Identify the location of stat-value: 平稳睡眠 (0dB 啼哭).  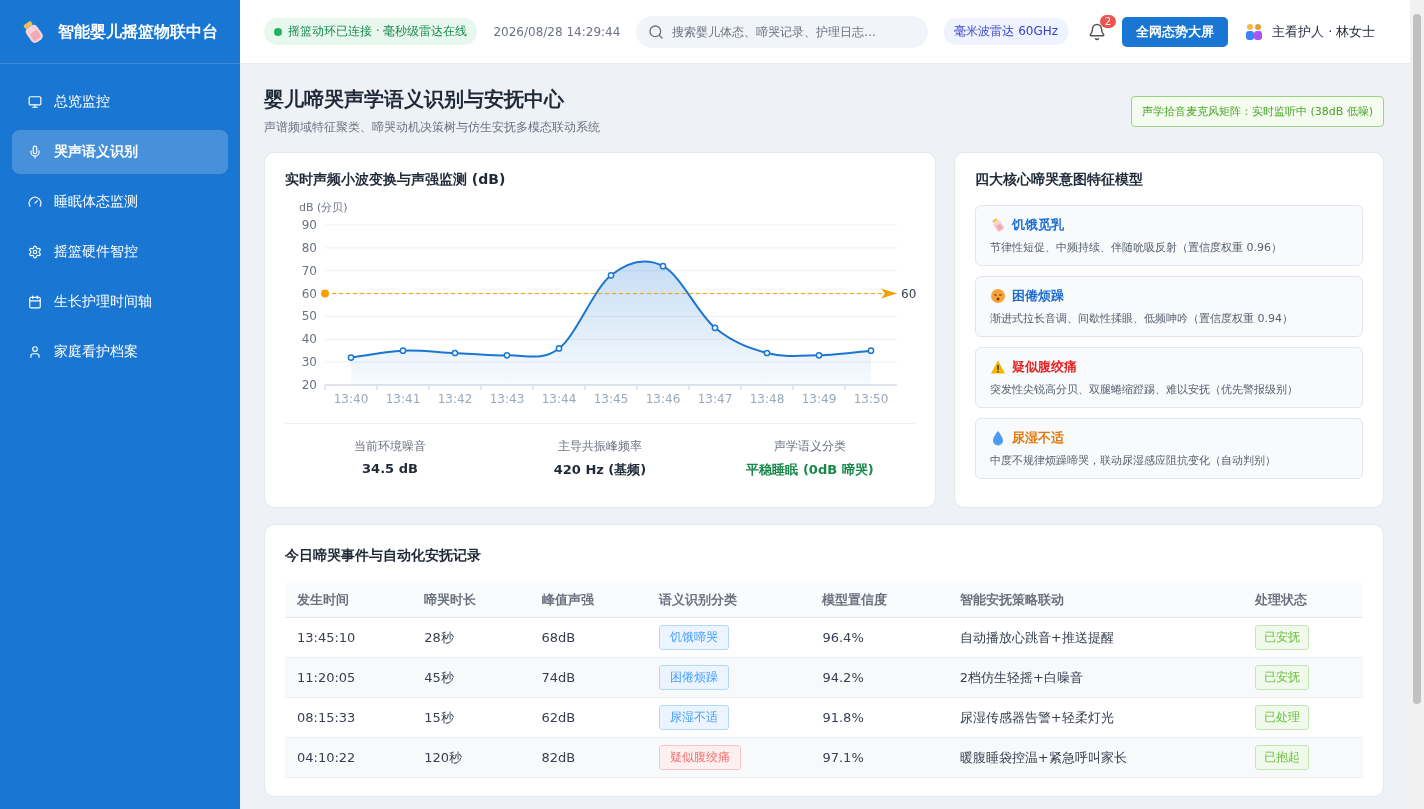
(810, 470).